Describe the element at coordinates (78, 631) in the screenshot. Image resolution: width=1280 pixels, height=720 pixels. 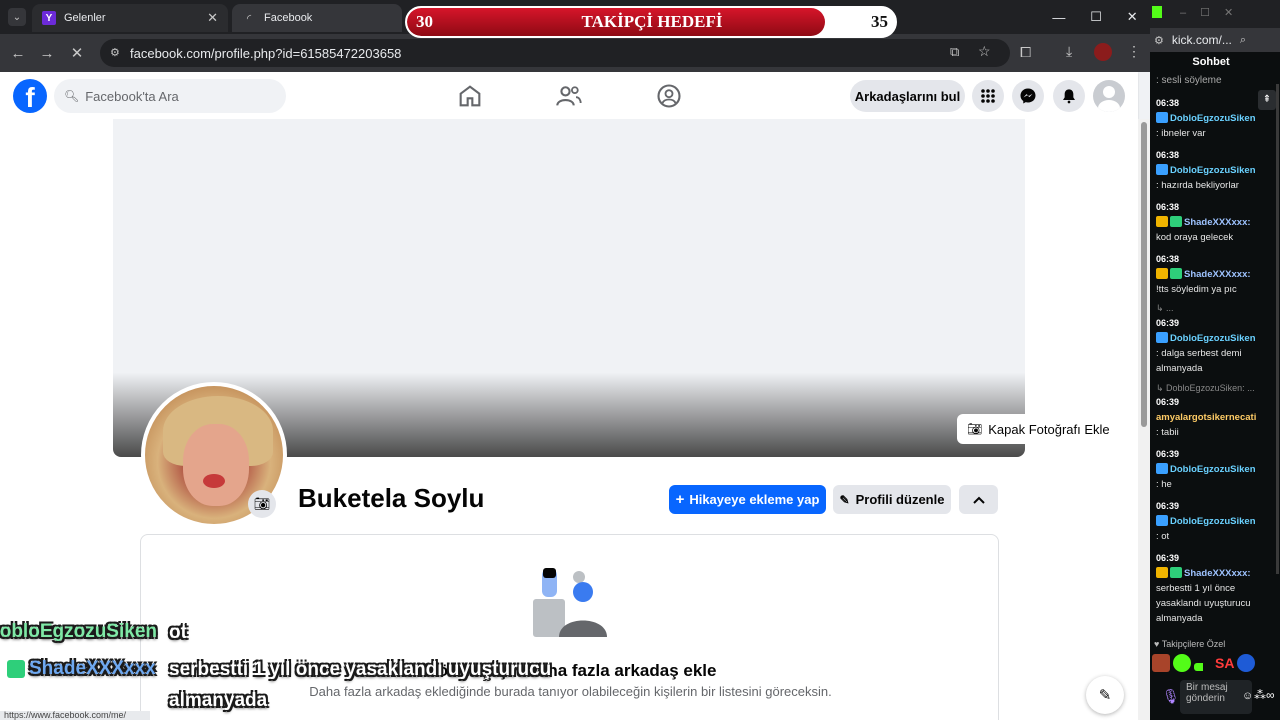
I see `overlay-username-1: DobloEgzozuSiken` at that location.